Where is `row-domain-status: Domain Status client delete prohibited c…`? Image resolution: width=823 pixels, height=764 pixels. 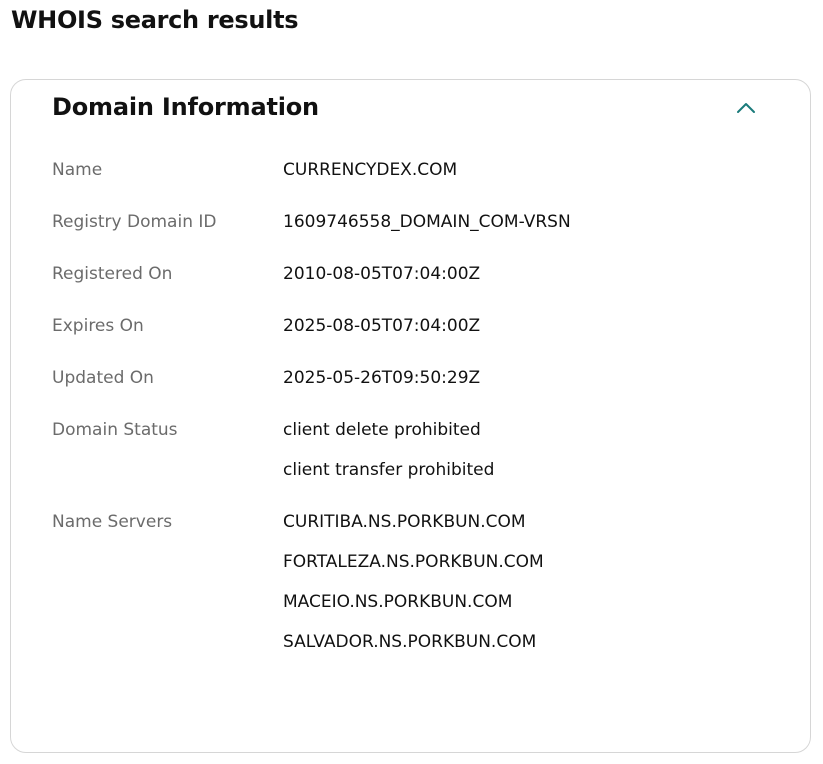 row-domain-status: Domain Status client delete prohibited c… is located at coordinates (422, 450).